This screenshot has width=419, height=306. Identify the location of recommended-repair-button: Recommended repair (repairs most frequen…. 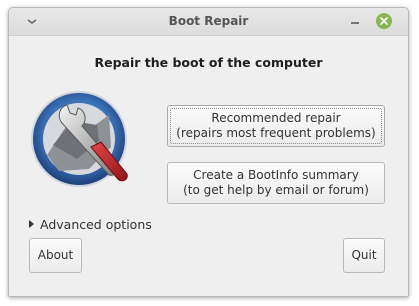
(276, 126).